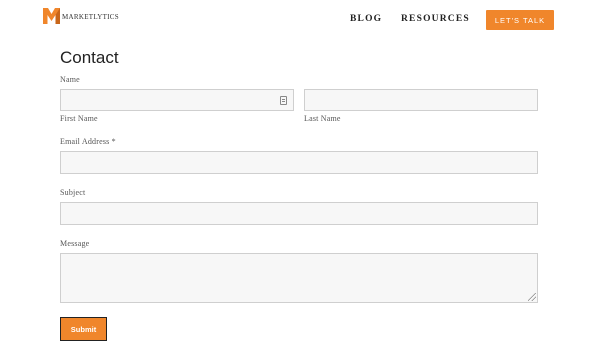 Image resolution: width=600 pixels, height=358 pixels. What do you see at coordinates (70, 79) in the screenshot?
I see `name-label: Name` at bounding box center [70, 79].